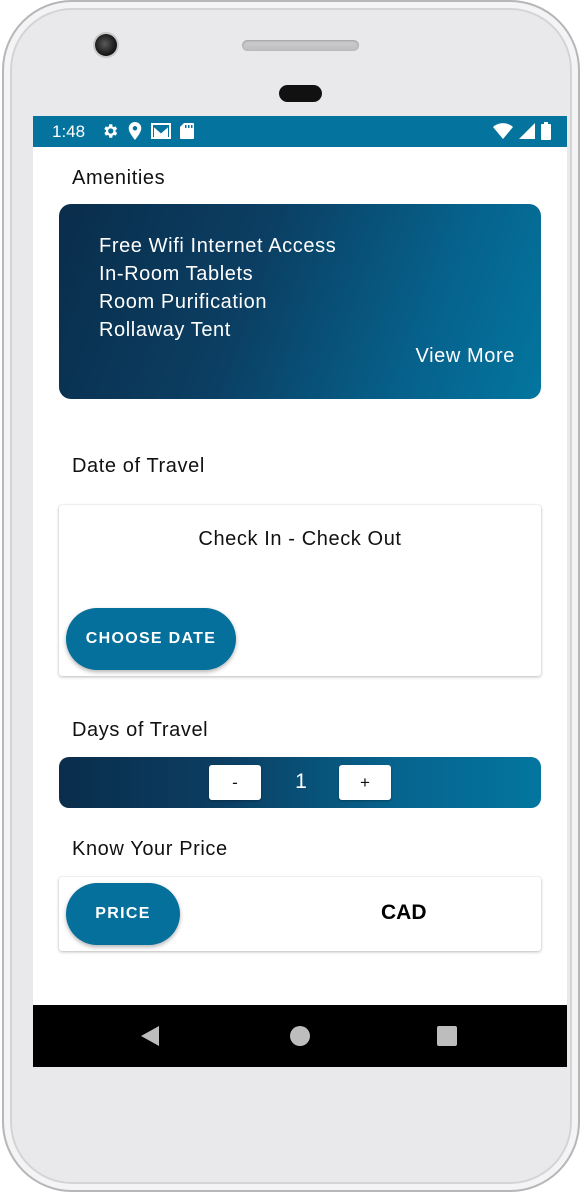 The image size is (584, 1194). I want to click on gear-icon, so click(111, 131).